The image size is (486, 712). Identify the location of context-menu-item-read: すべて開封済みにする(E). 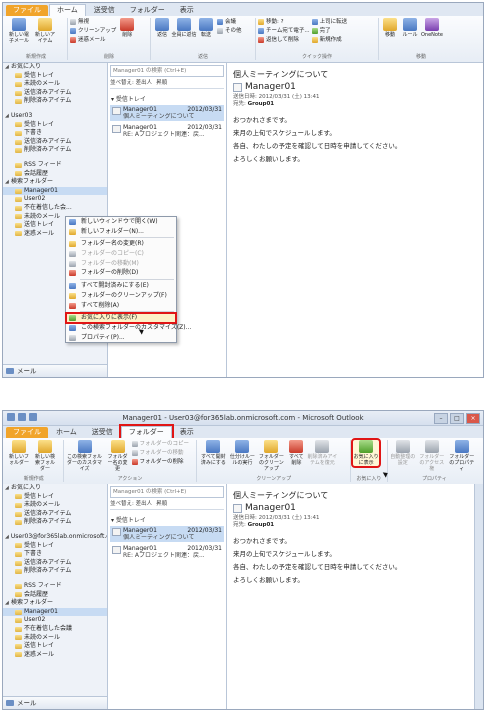
(121, 286).